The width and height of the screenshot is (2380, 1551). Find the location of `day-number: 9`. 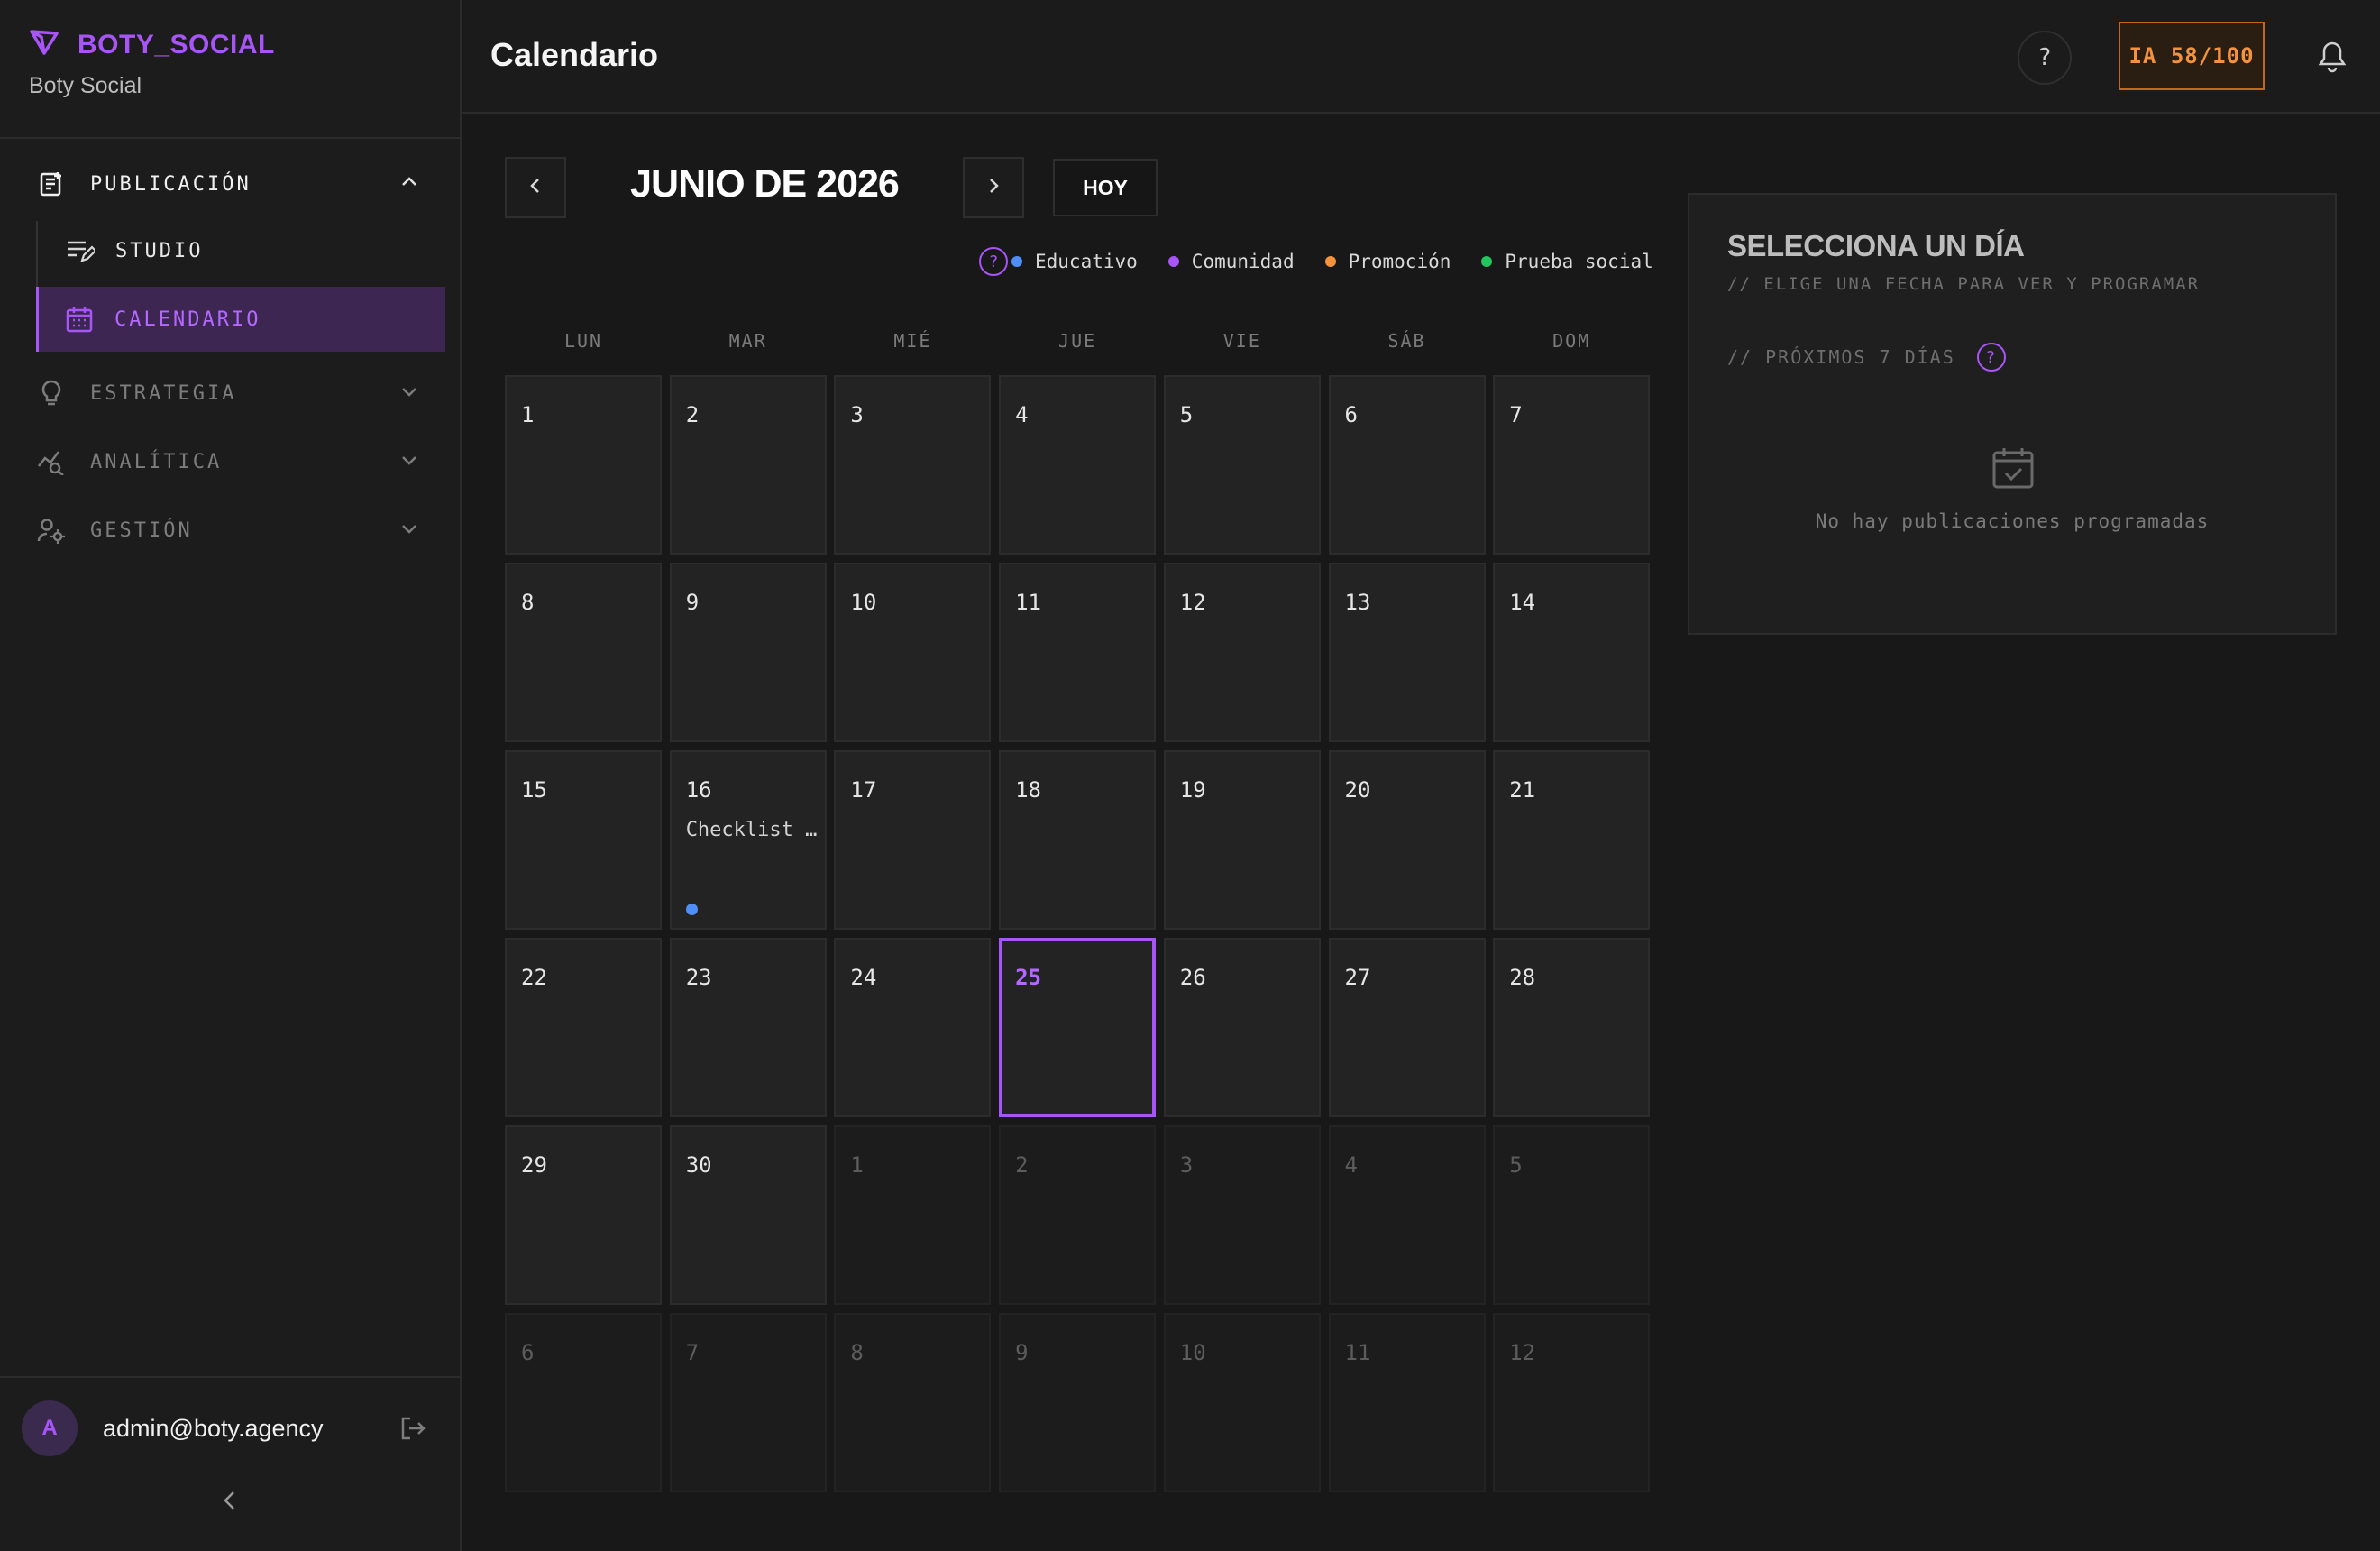

day-number: 9 is located at coordinates (1022, 1352).